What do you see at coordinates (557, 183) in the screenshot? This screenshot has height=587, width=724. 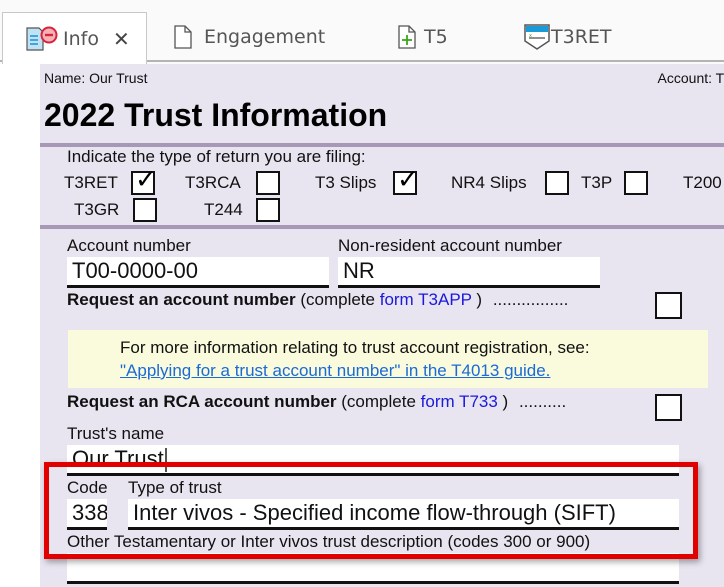 I see `checkbox-nr4-slips` at bounding box center [557, 183].